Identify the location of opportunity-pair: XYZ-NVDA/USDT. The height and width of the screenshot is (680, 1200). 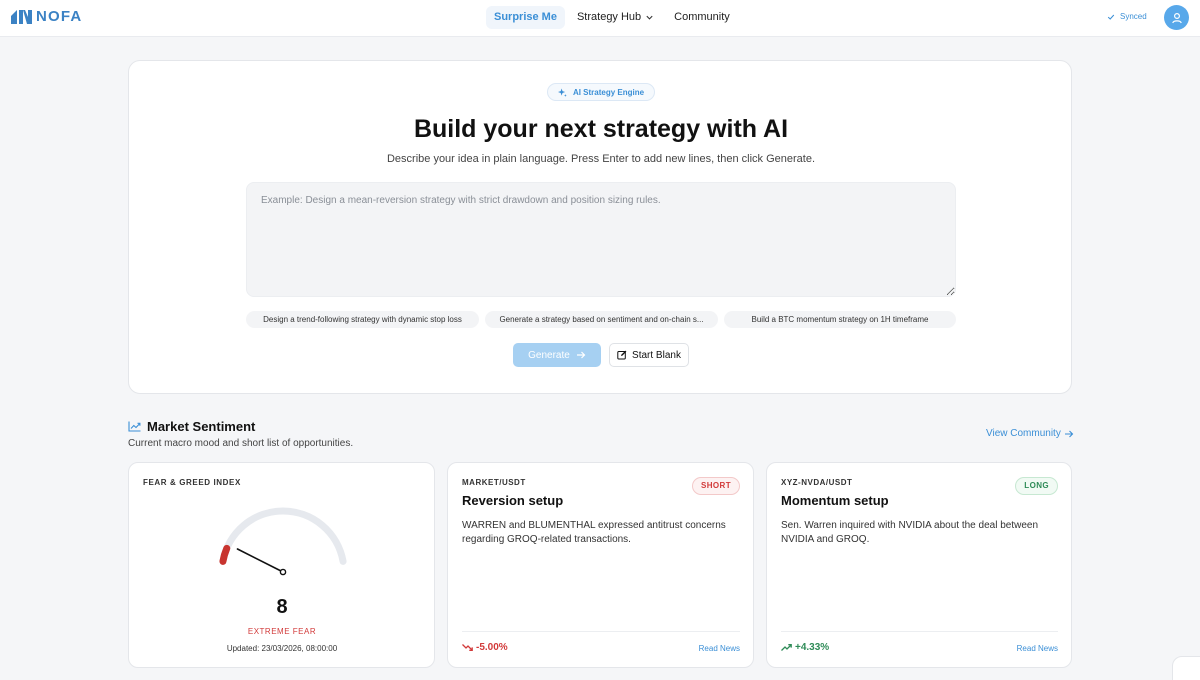
(817, 482).